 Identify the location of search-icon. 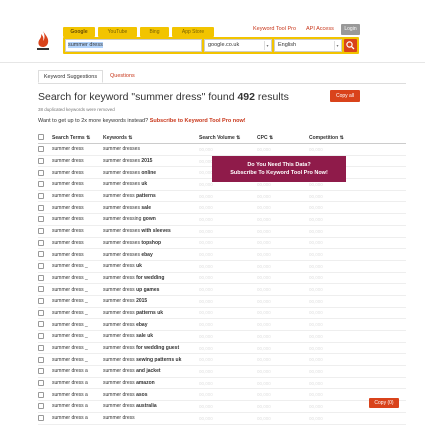
(350, 45).